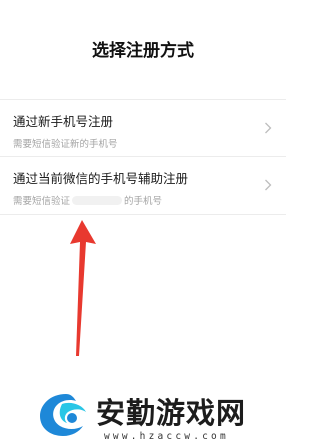  Describe the element at coordinates (63, 121) in the screenshot. I see `option-new-phone-title: 通过新手机号注册` at that location.